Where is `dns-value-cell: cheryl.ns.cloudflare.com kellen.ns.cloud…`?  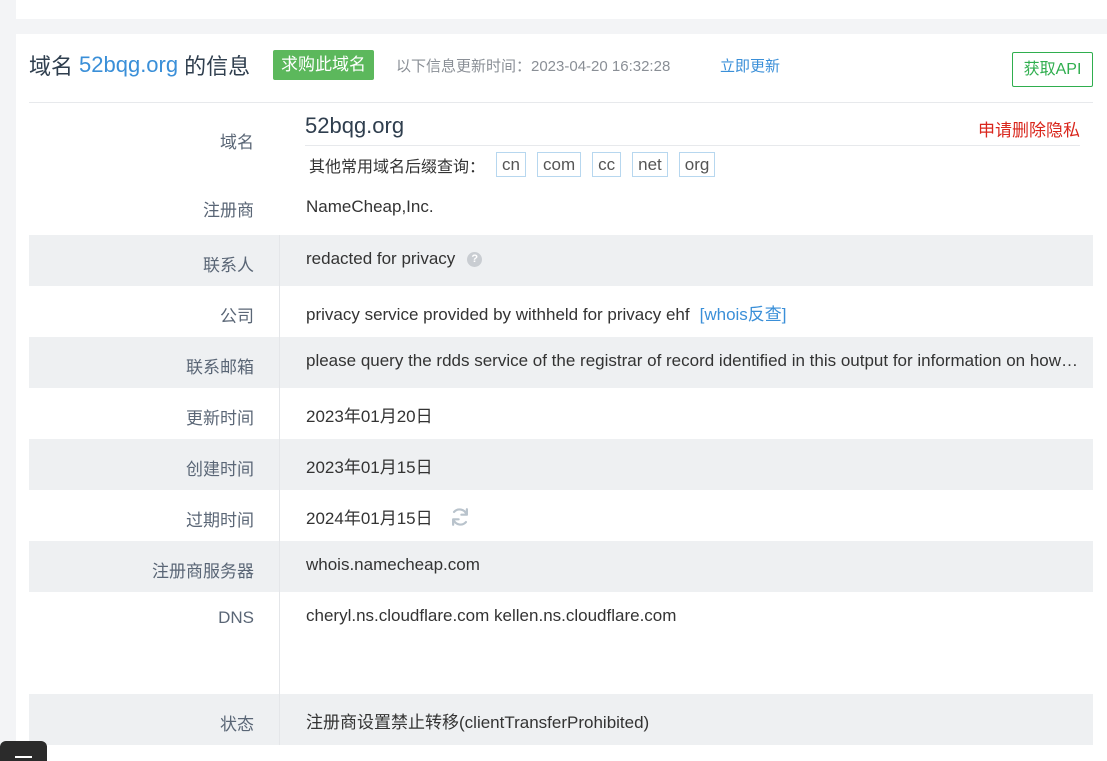 dns-value-cell: cheryl.ns.cloudflare.com kellen.ns.cloud… is located at coordinates (686, 643).